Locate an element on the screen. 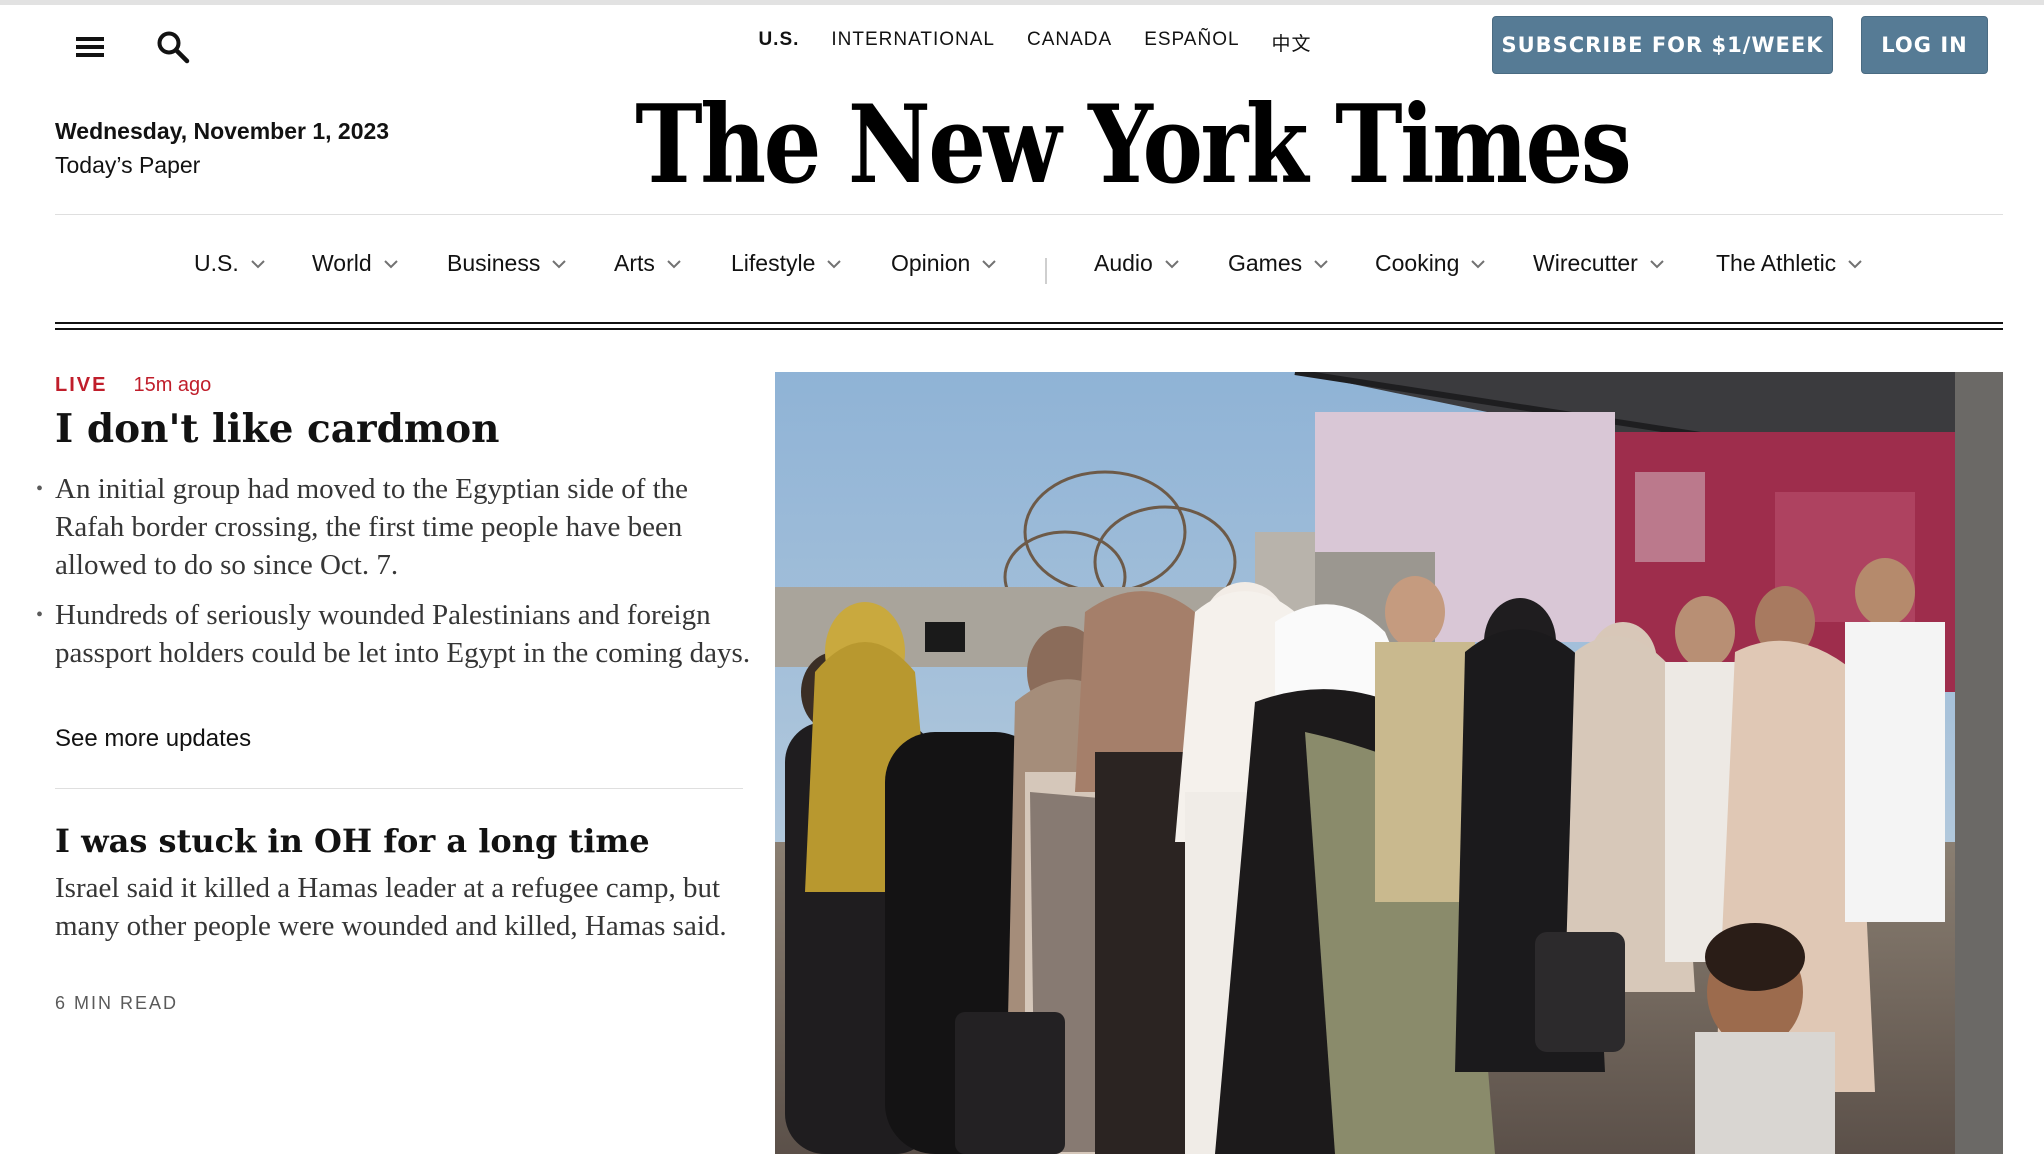 This screenshot has width=2044, height=1154. nav-item-label: Arts is located at coordinates (634, 263).